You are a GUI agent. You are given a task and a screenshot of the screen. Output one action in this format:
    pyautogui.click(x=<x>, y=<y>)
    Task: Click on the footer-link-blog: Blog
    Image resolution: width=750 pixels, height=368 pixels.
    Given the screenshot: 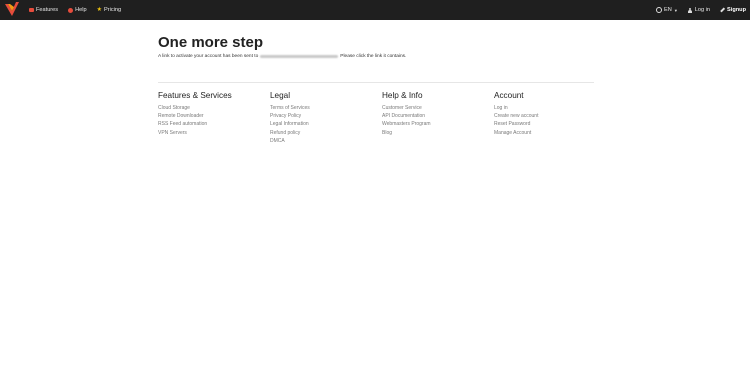 What is the action you would take?
    pyautogui.click(x=438, y=133)
    